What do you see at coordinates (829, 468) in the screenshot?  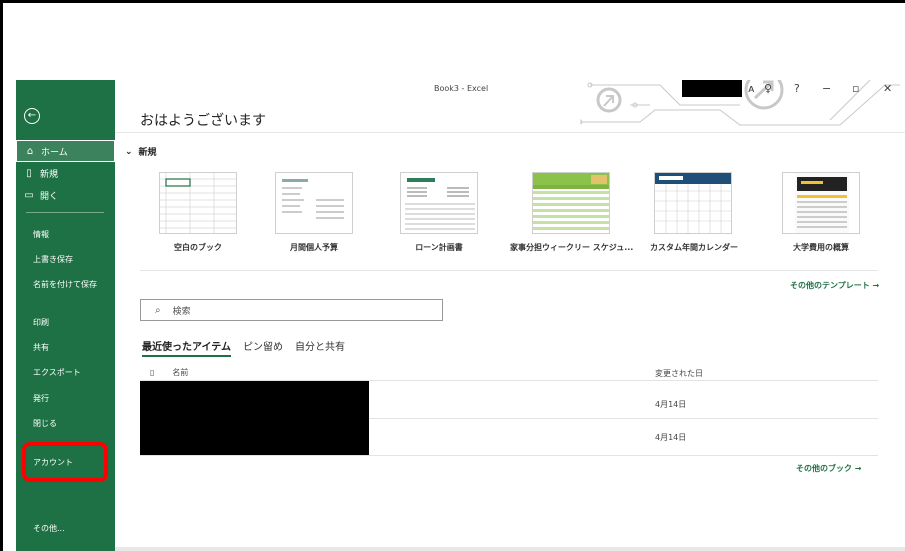 I see `more-books-link: その他のブック →` at bounding box center [829, 468].